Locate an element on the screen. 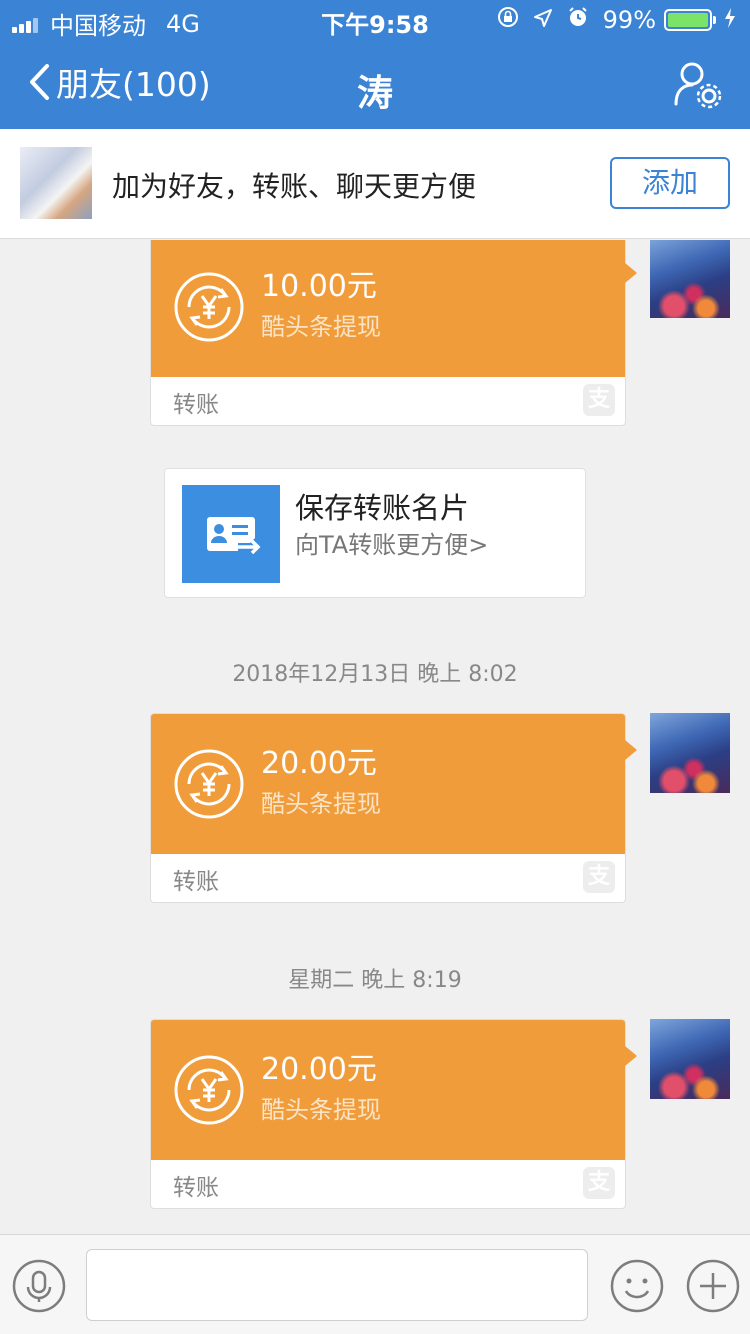 This screenshot has height=1334, width=750. transfer-amount: 10.00元 is located at coordinates (319, 286).